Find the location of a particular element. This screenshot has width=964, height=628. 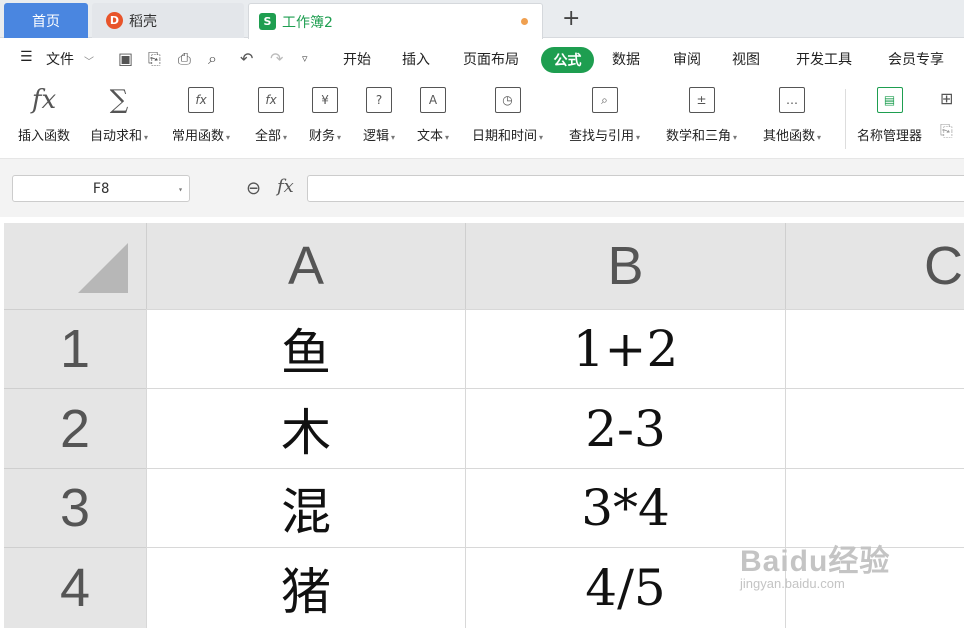

quick-access-dropdown-icon: ▿ is located at coordinates (305, 58).